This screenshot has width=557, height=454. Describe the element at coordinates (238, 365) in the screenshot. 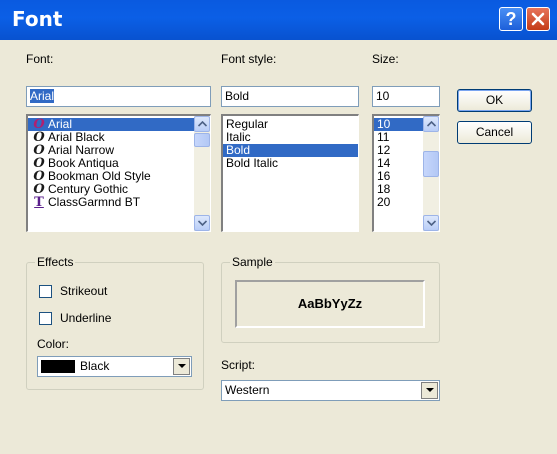

I see `script-label: Script:` at that location.